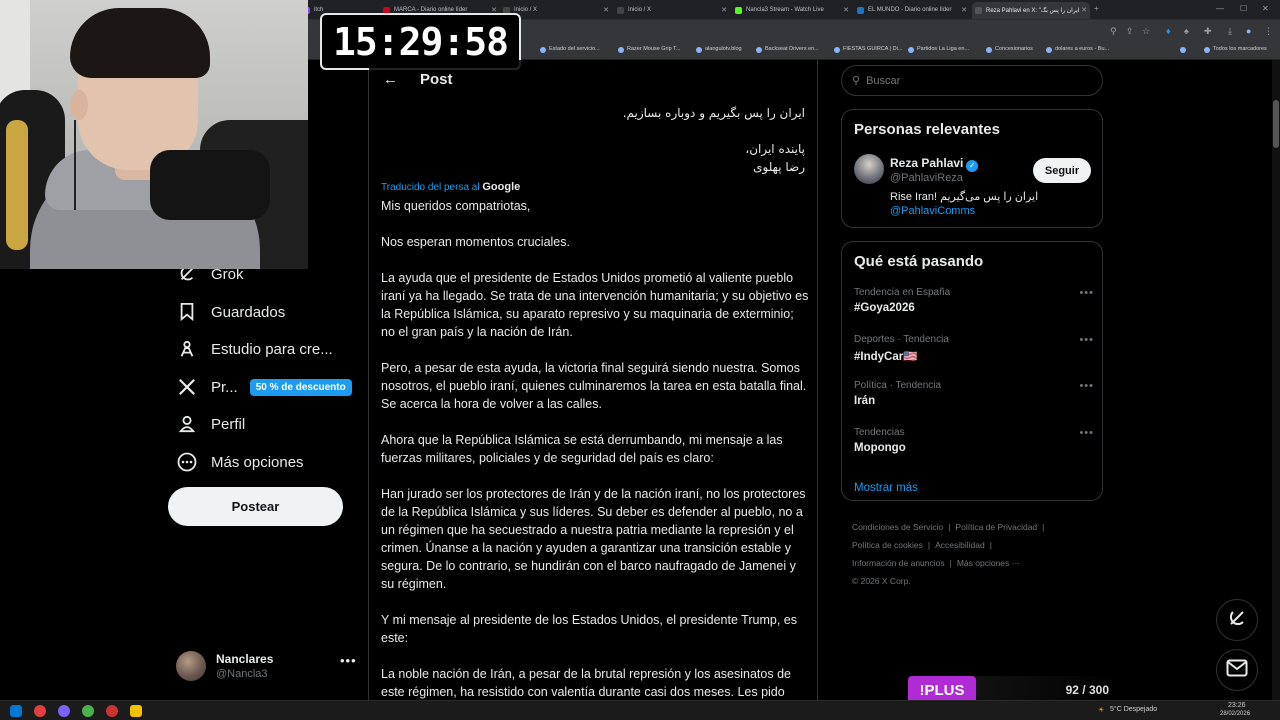 The width and height of the screenshot is (1280, 720). What do you see at coordinates (1276, 380) in the screenshot?
I see `scrollbar` at bounding box center [1276, 380].